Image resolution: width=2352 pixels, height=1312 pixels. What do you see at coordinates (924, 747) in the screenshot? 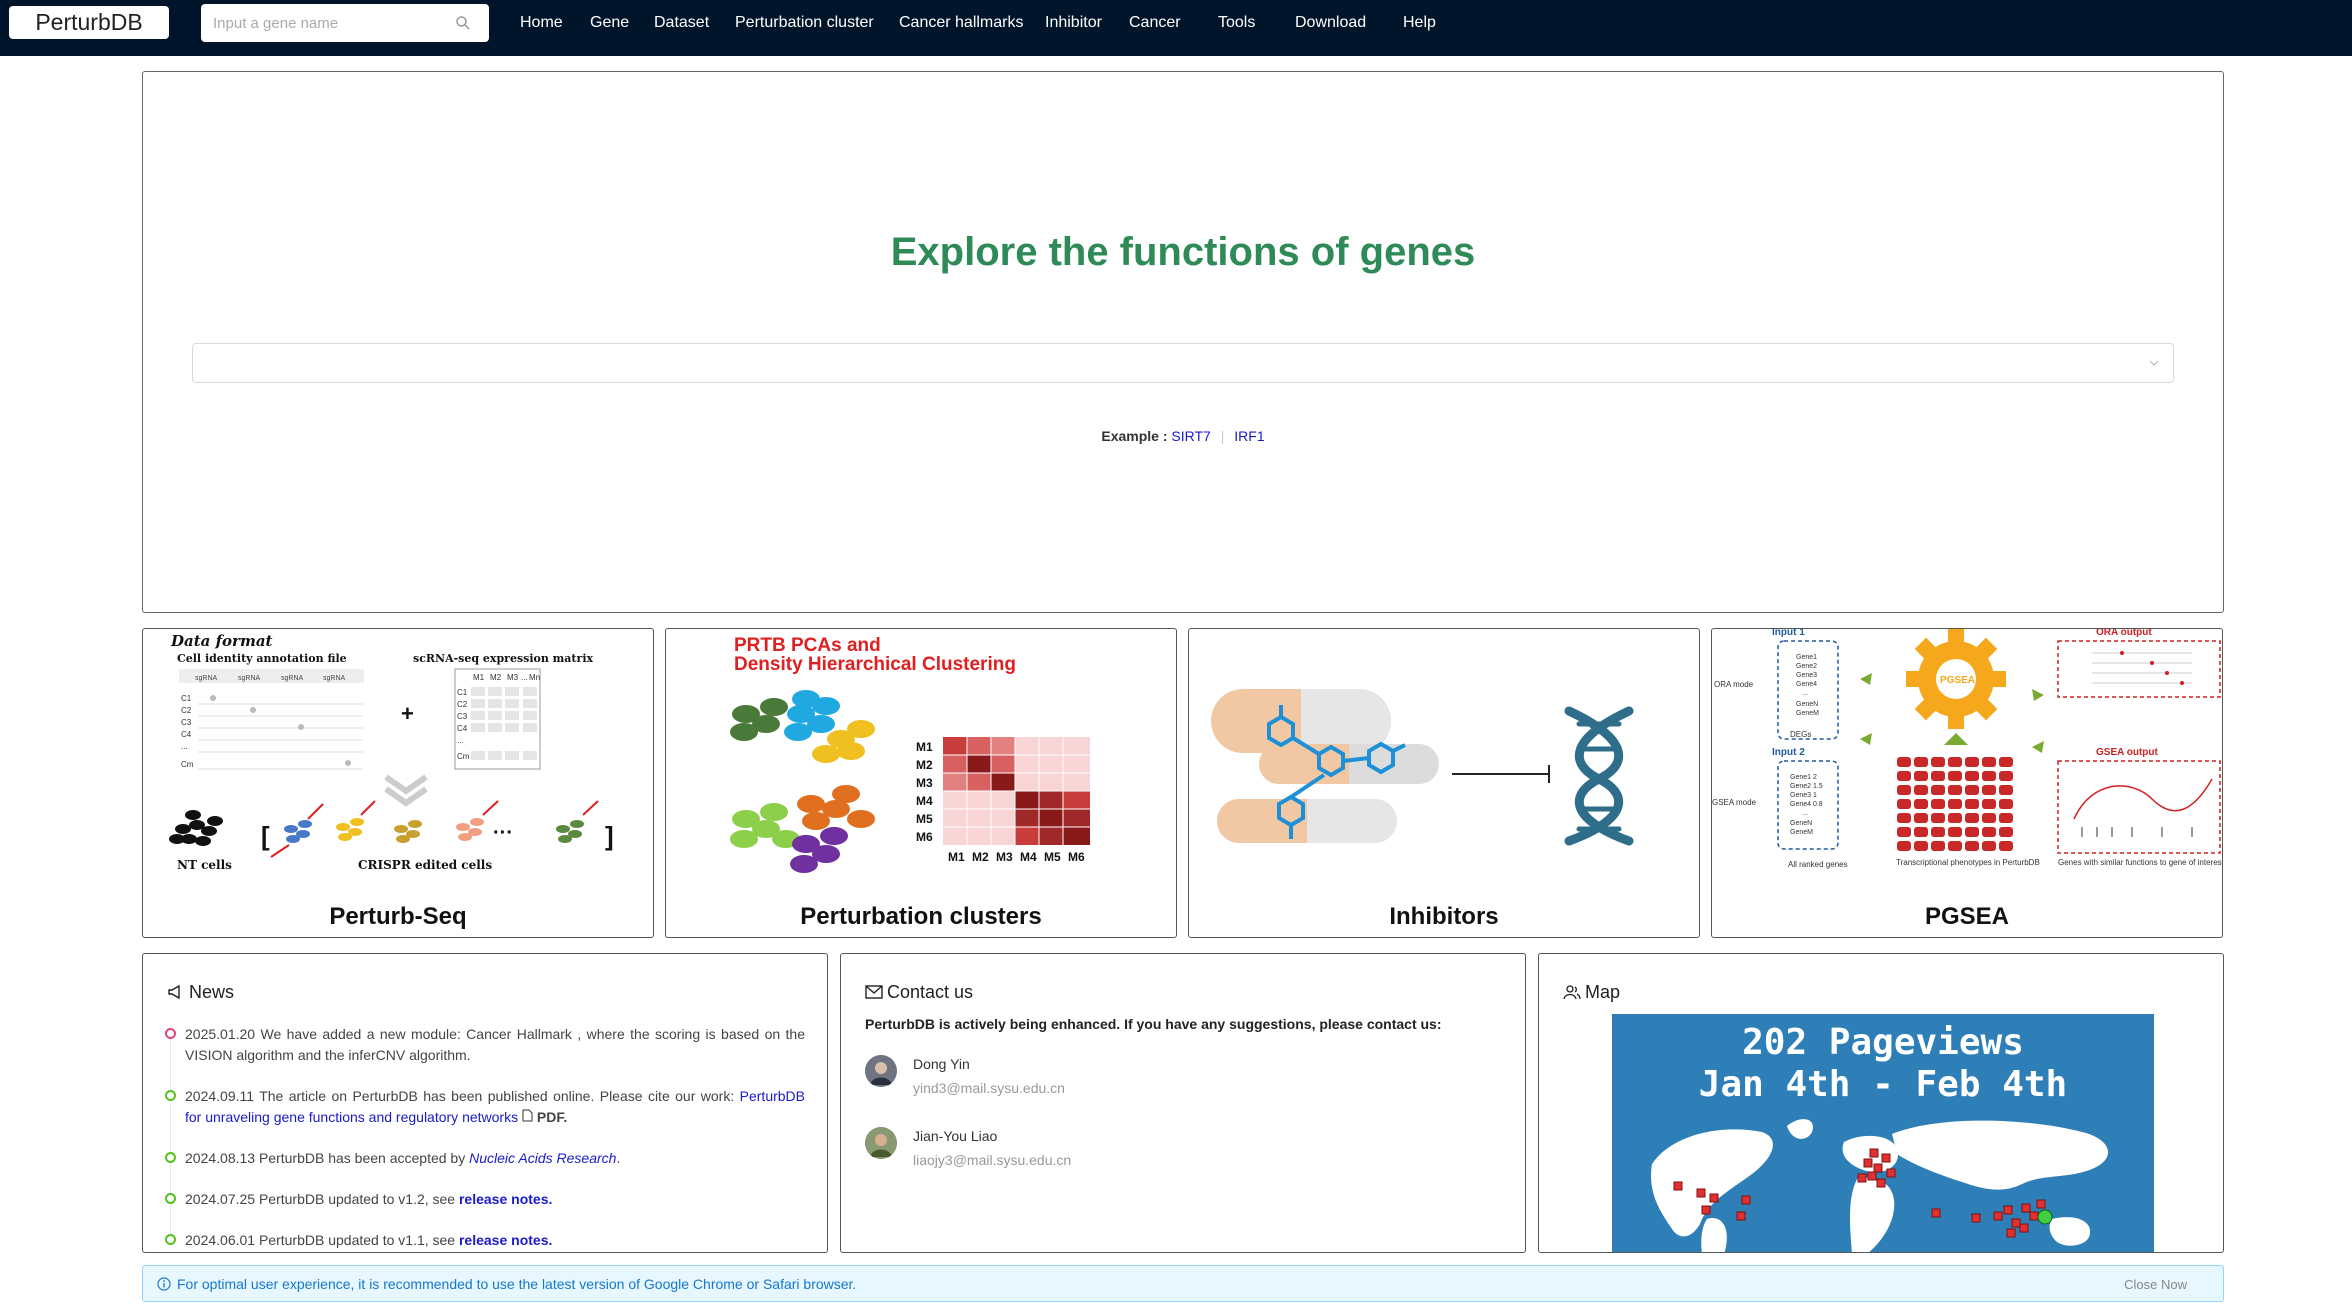
I see `module-row-m1: M1` at bounding box center [924, 747].